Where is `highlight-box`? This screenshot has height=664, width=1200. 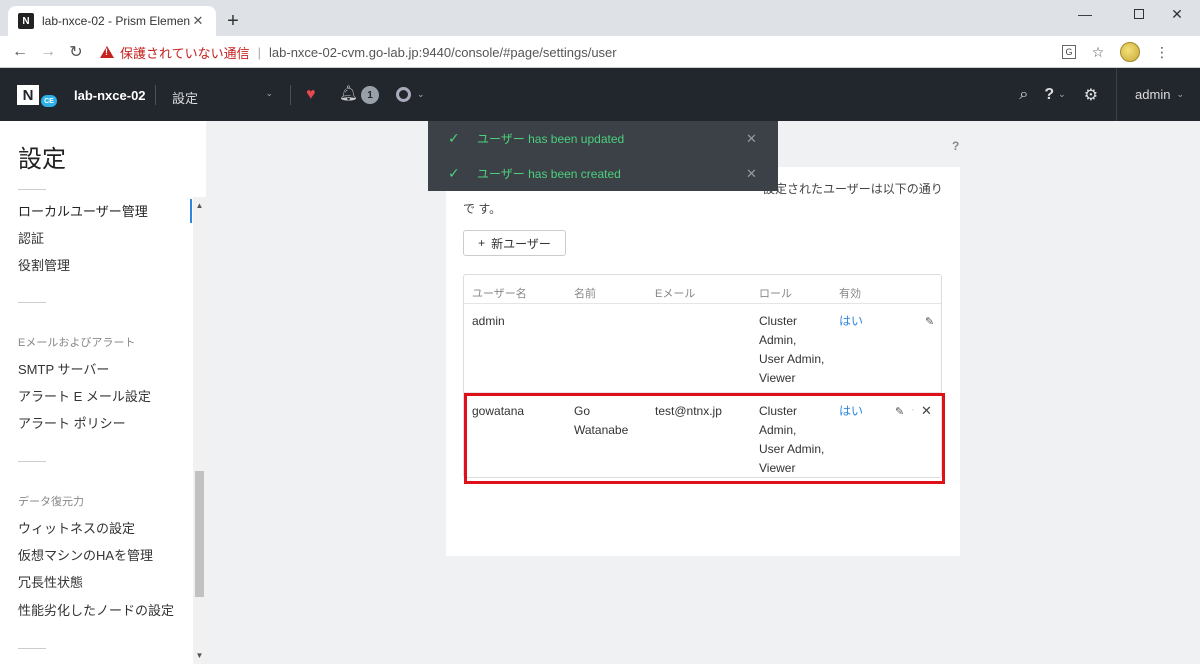 highlight-box is located at coordinates (704, 438).